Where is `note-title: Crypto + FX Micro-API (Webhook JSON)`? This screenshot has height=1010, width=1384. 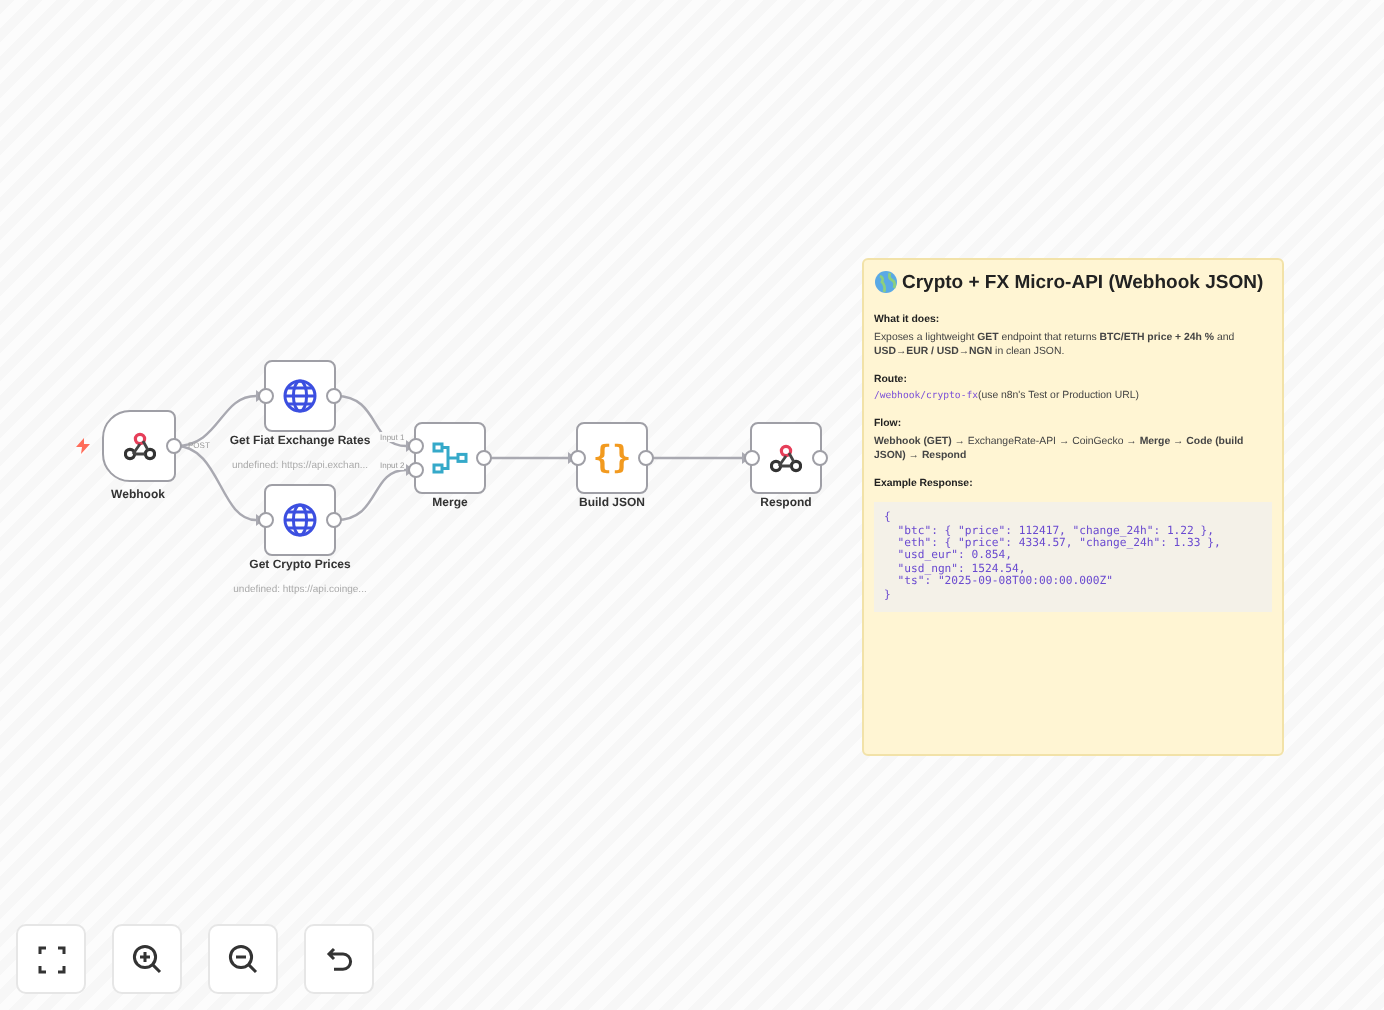
note-title: Crypto + FX Micro-API (Webhook JSON) is located at coordinates (1083, 282).